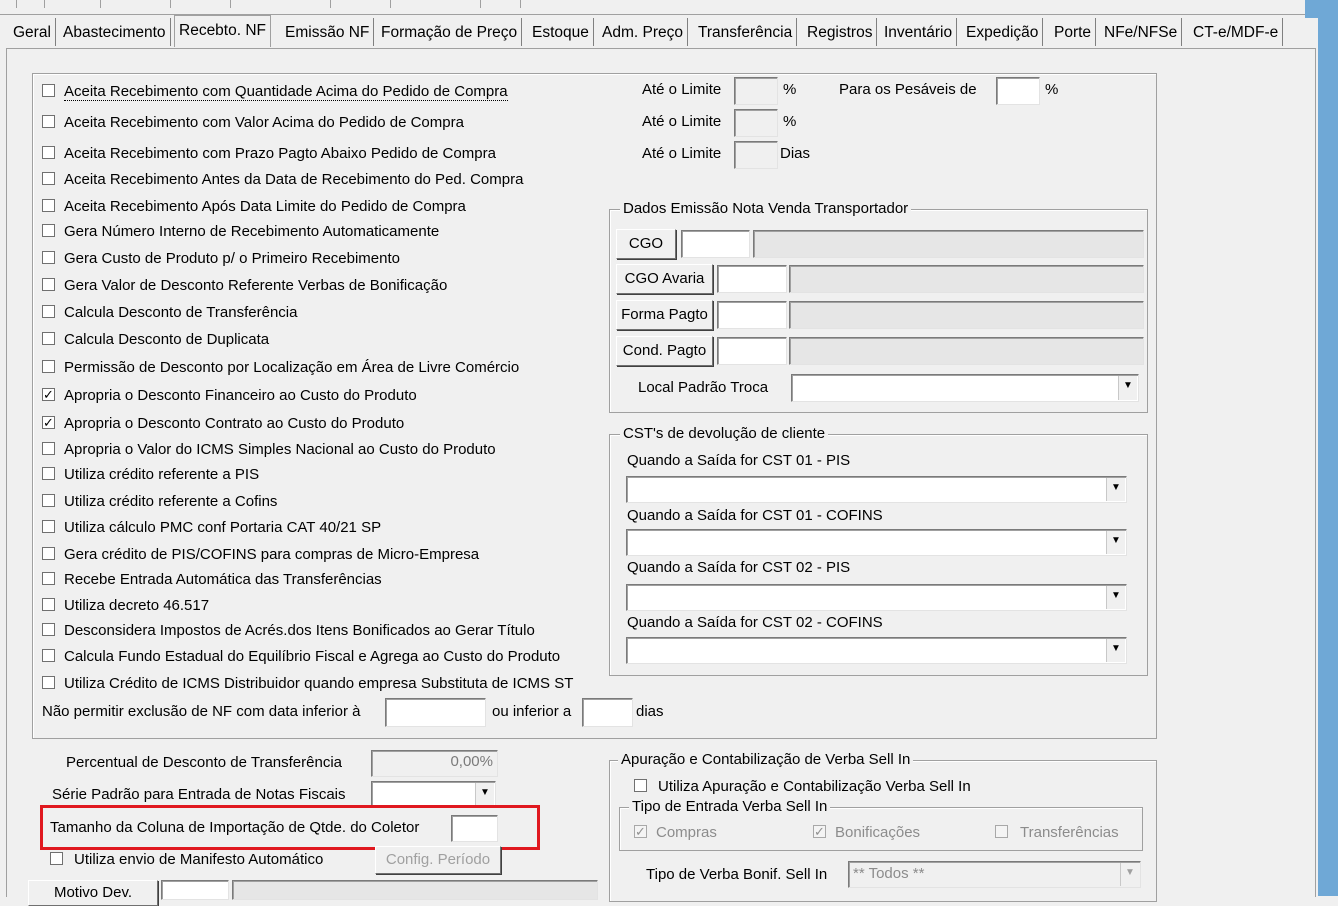 The image size is (1338, 906). Describe the element at coordinates (155, 340) in the screenshot. I see `option-checkbox: Calcula Desconto de Duplicata` at that location.